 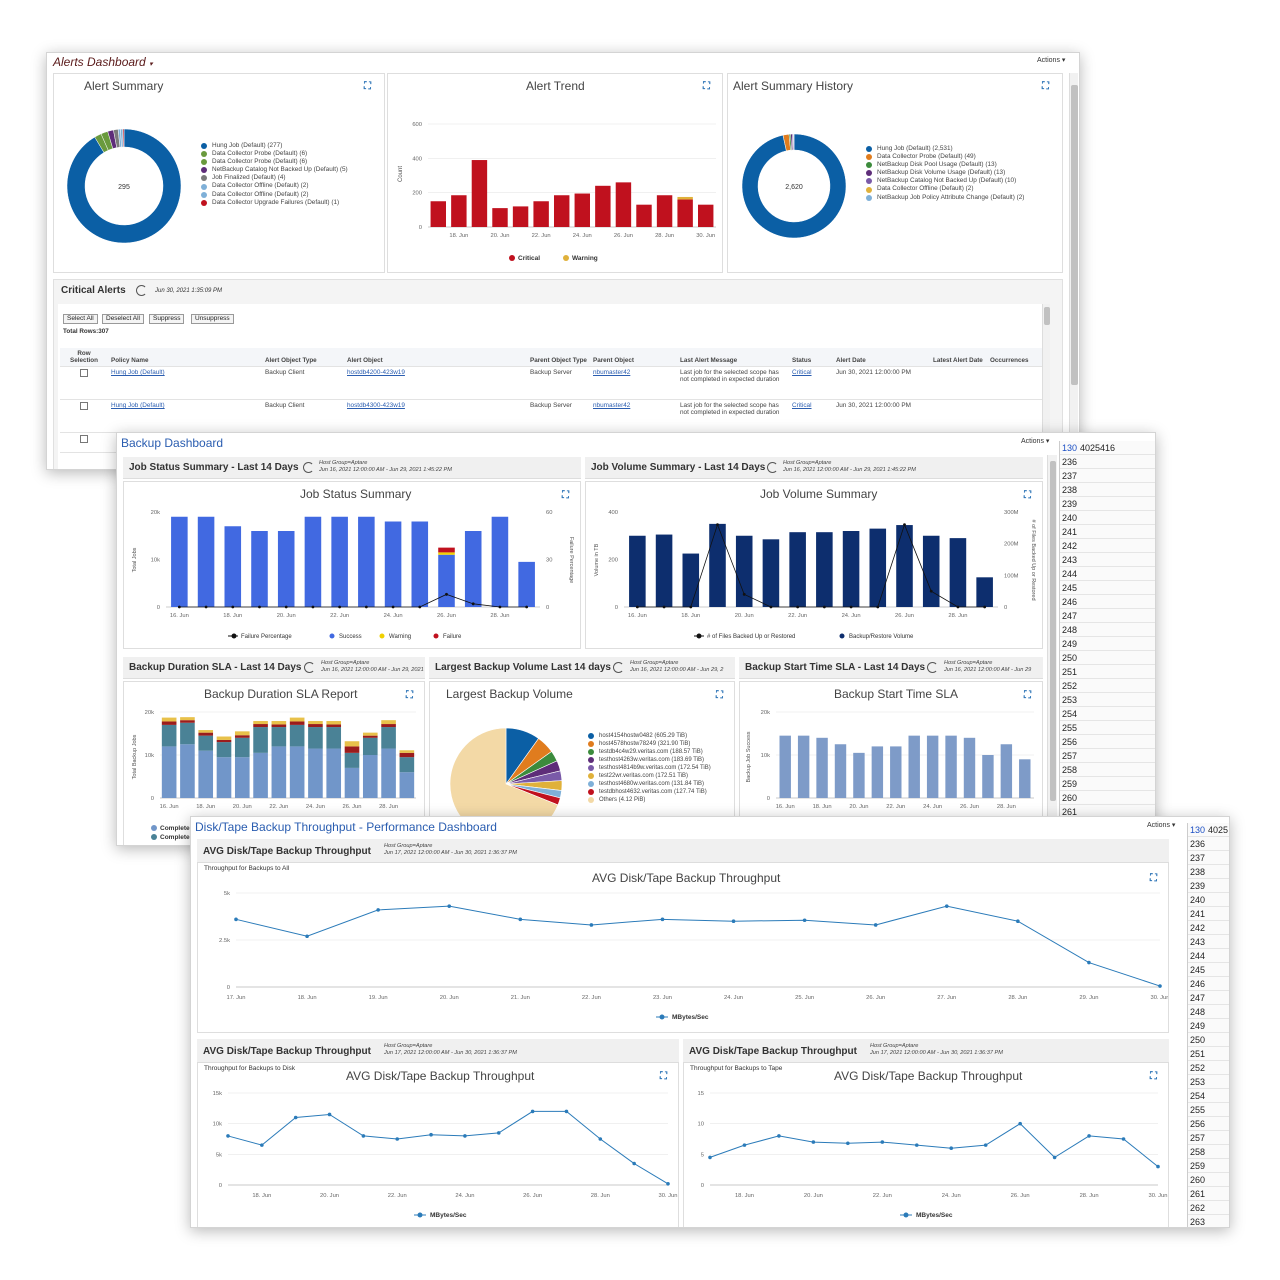 What do you see at coordinates (649, 760) in the screenshot?
I see `legend-item: testhost4263w.veritas.com (183.69 TiB)` at bounding box center [649, 760].